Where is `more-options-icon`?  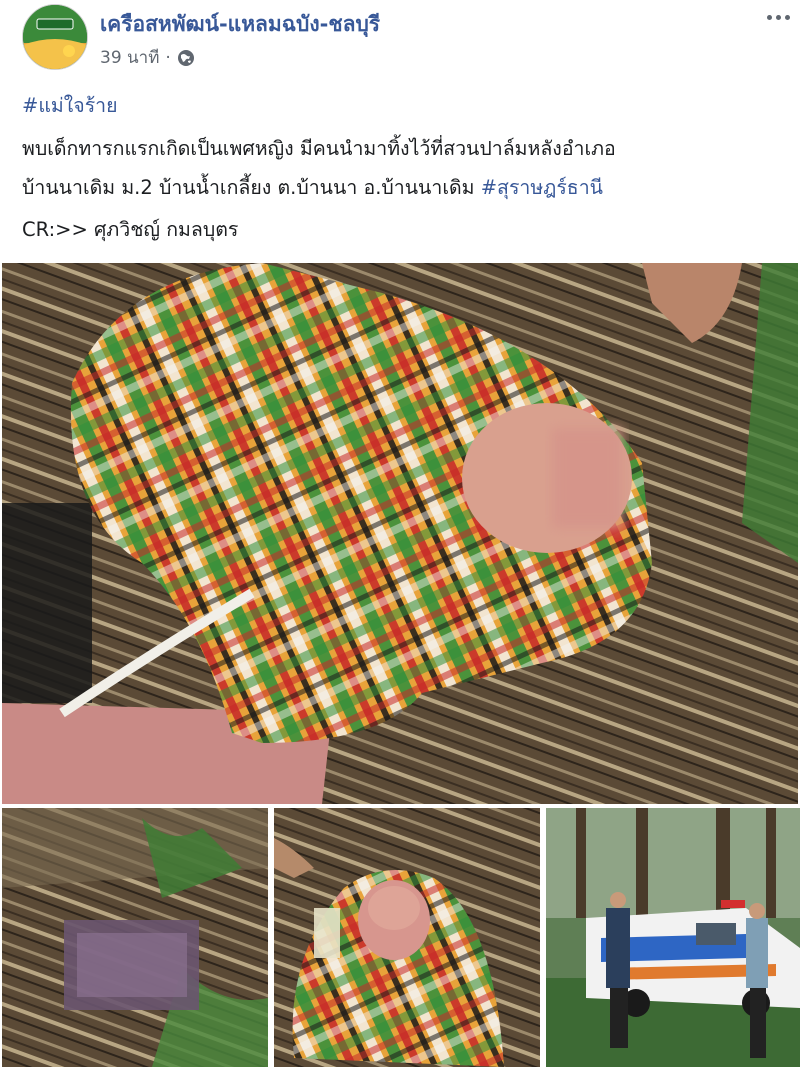
more-options-icon is located at coordinates (778, 17).